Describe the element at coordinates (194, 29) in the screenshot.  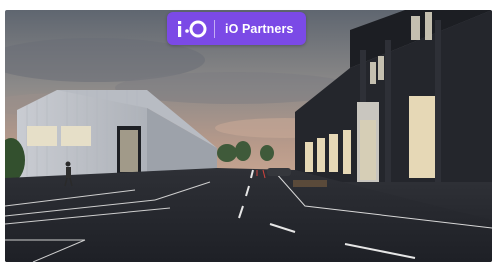
I see `io-logo-icon` at that location.